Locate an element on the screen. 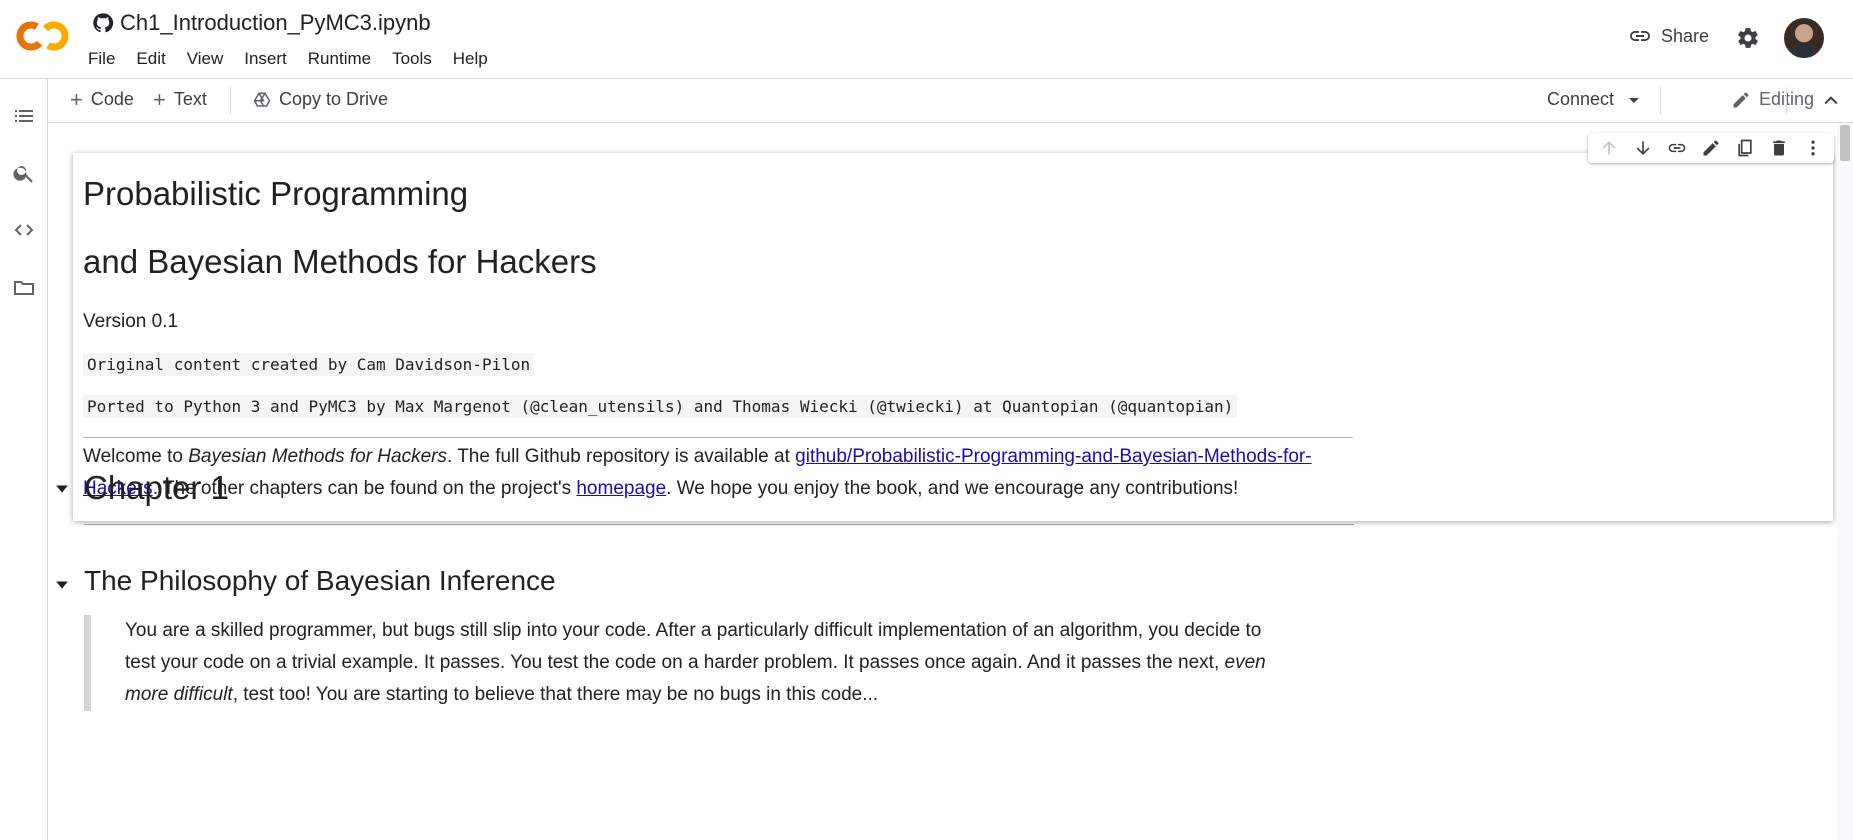  menu-help: Help is located at coordinates (470, 59).